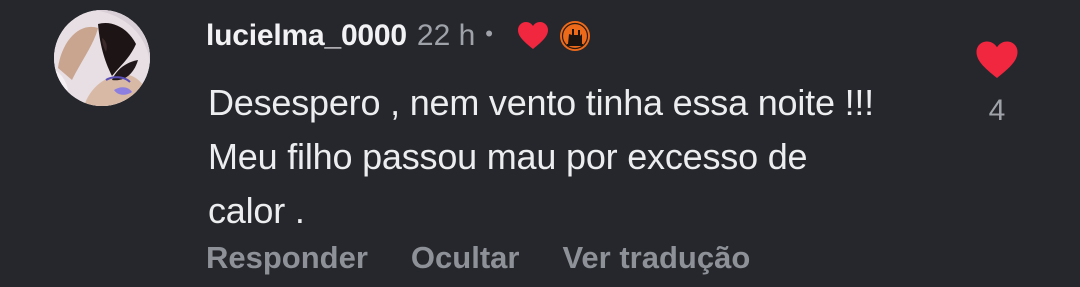  Describe the element at coordinates (465, 258) in the screenshot. I see `hide-button: Ocultar` at that location.